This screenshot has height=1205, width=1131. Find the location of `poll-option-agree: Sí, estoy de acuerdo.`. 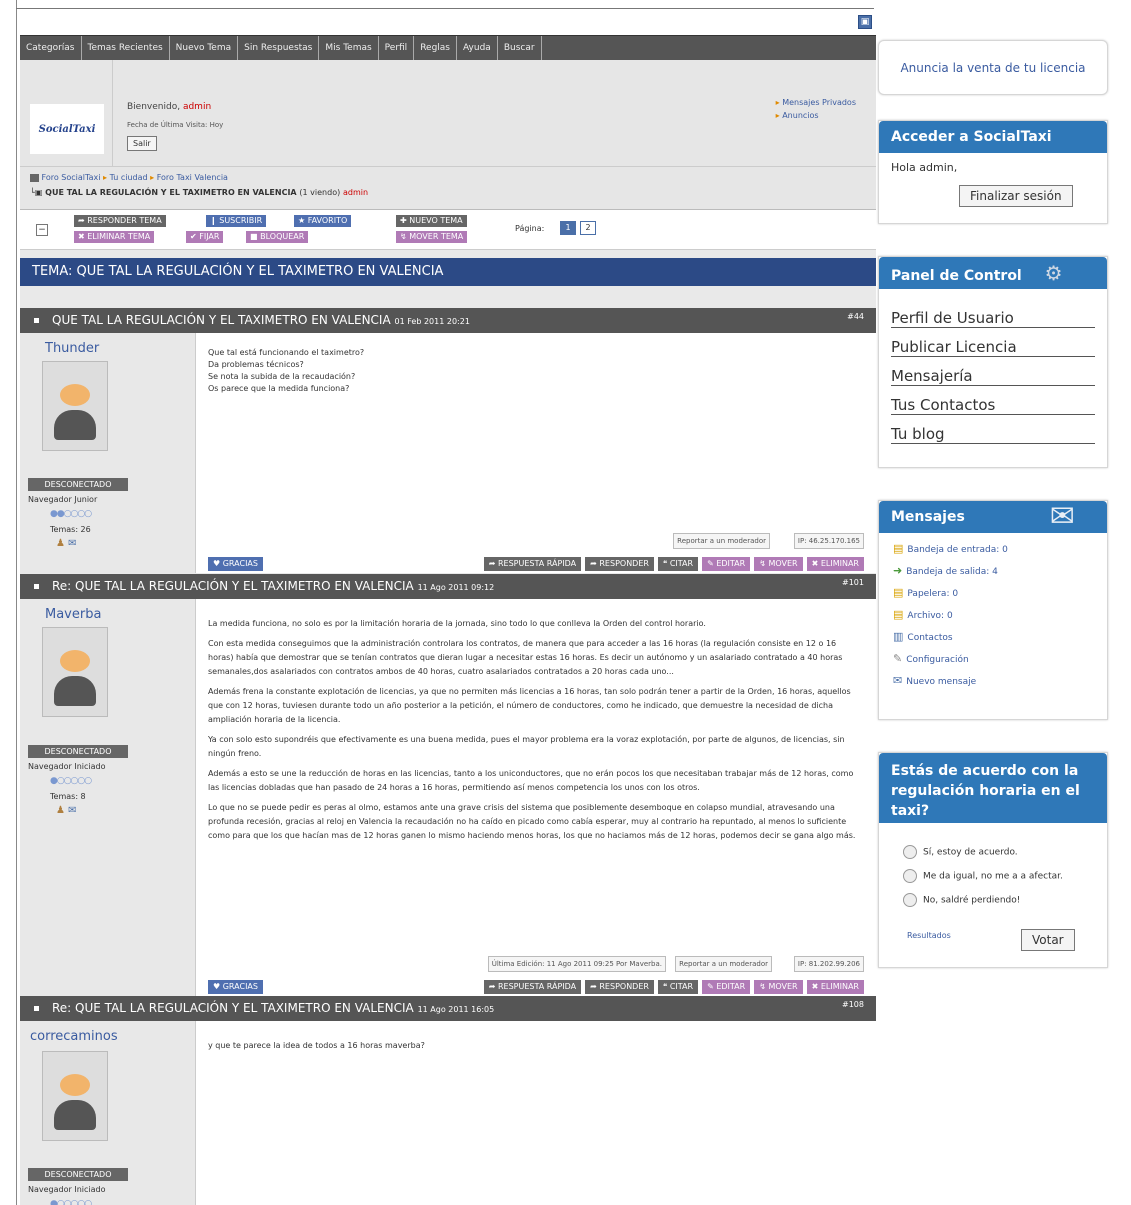

poll-option-agree: Sí, estoy de acuerdo. is located at coordinates (1005, 852).